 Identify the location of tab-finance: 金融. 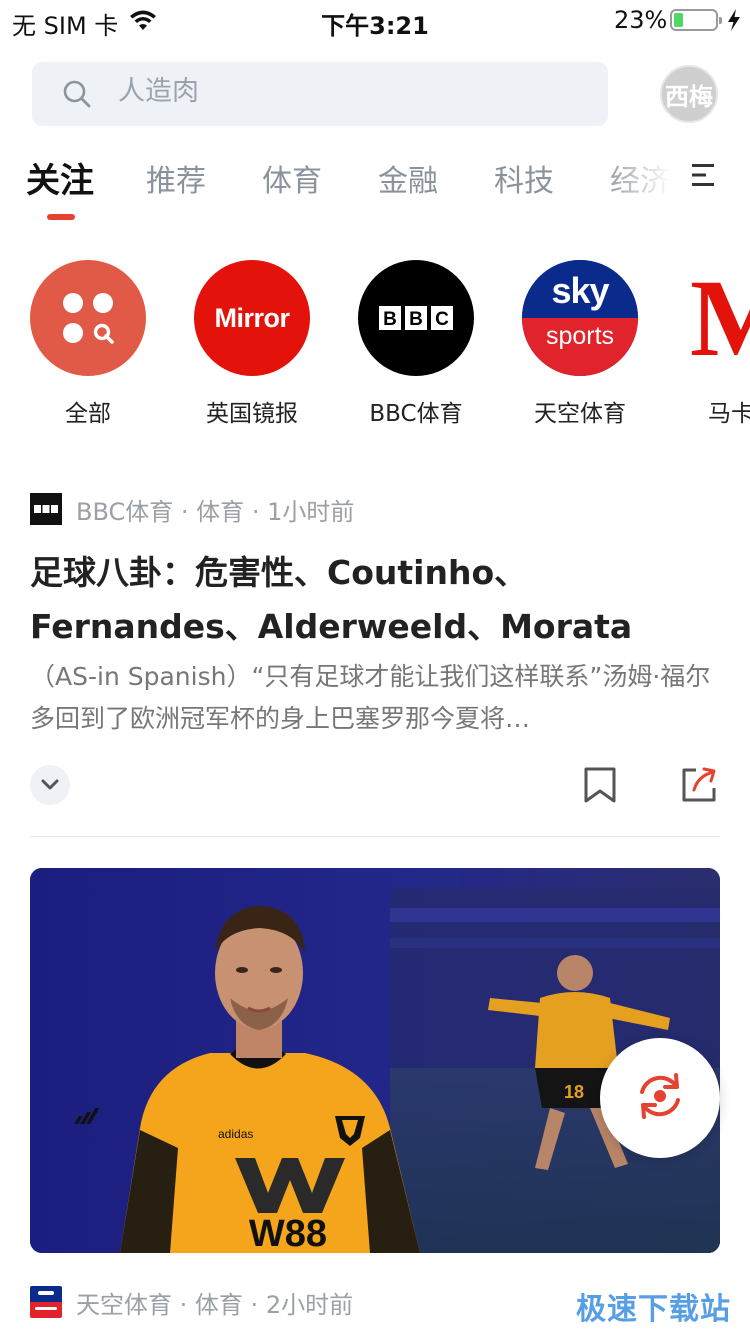
(408, 178).